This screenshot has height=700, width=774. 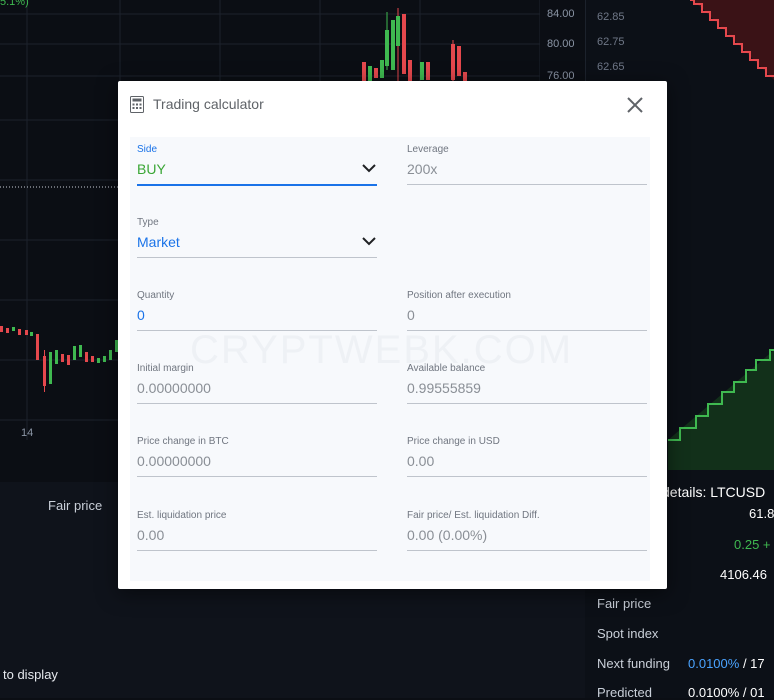 I want to click on available-balance-value: 0.99555859, so click(x=444, y=388).